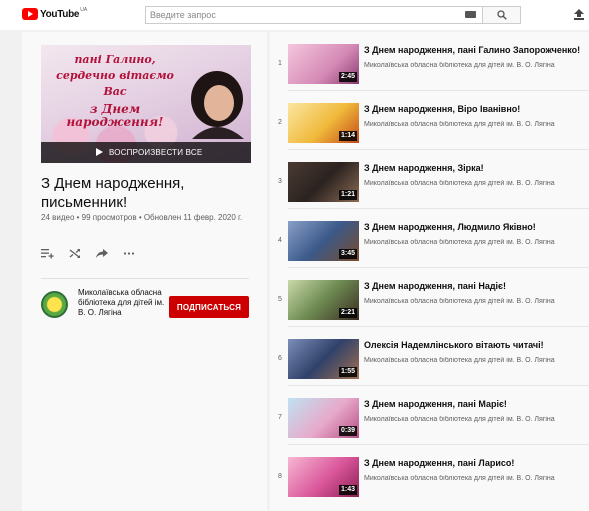 This screenshot has height=511, width=589. I want to click on upload-icon, so click(579, 14).